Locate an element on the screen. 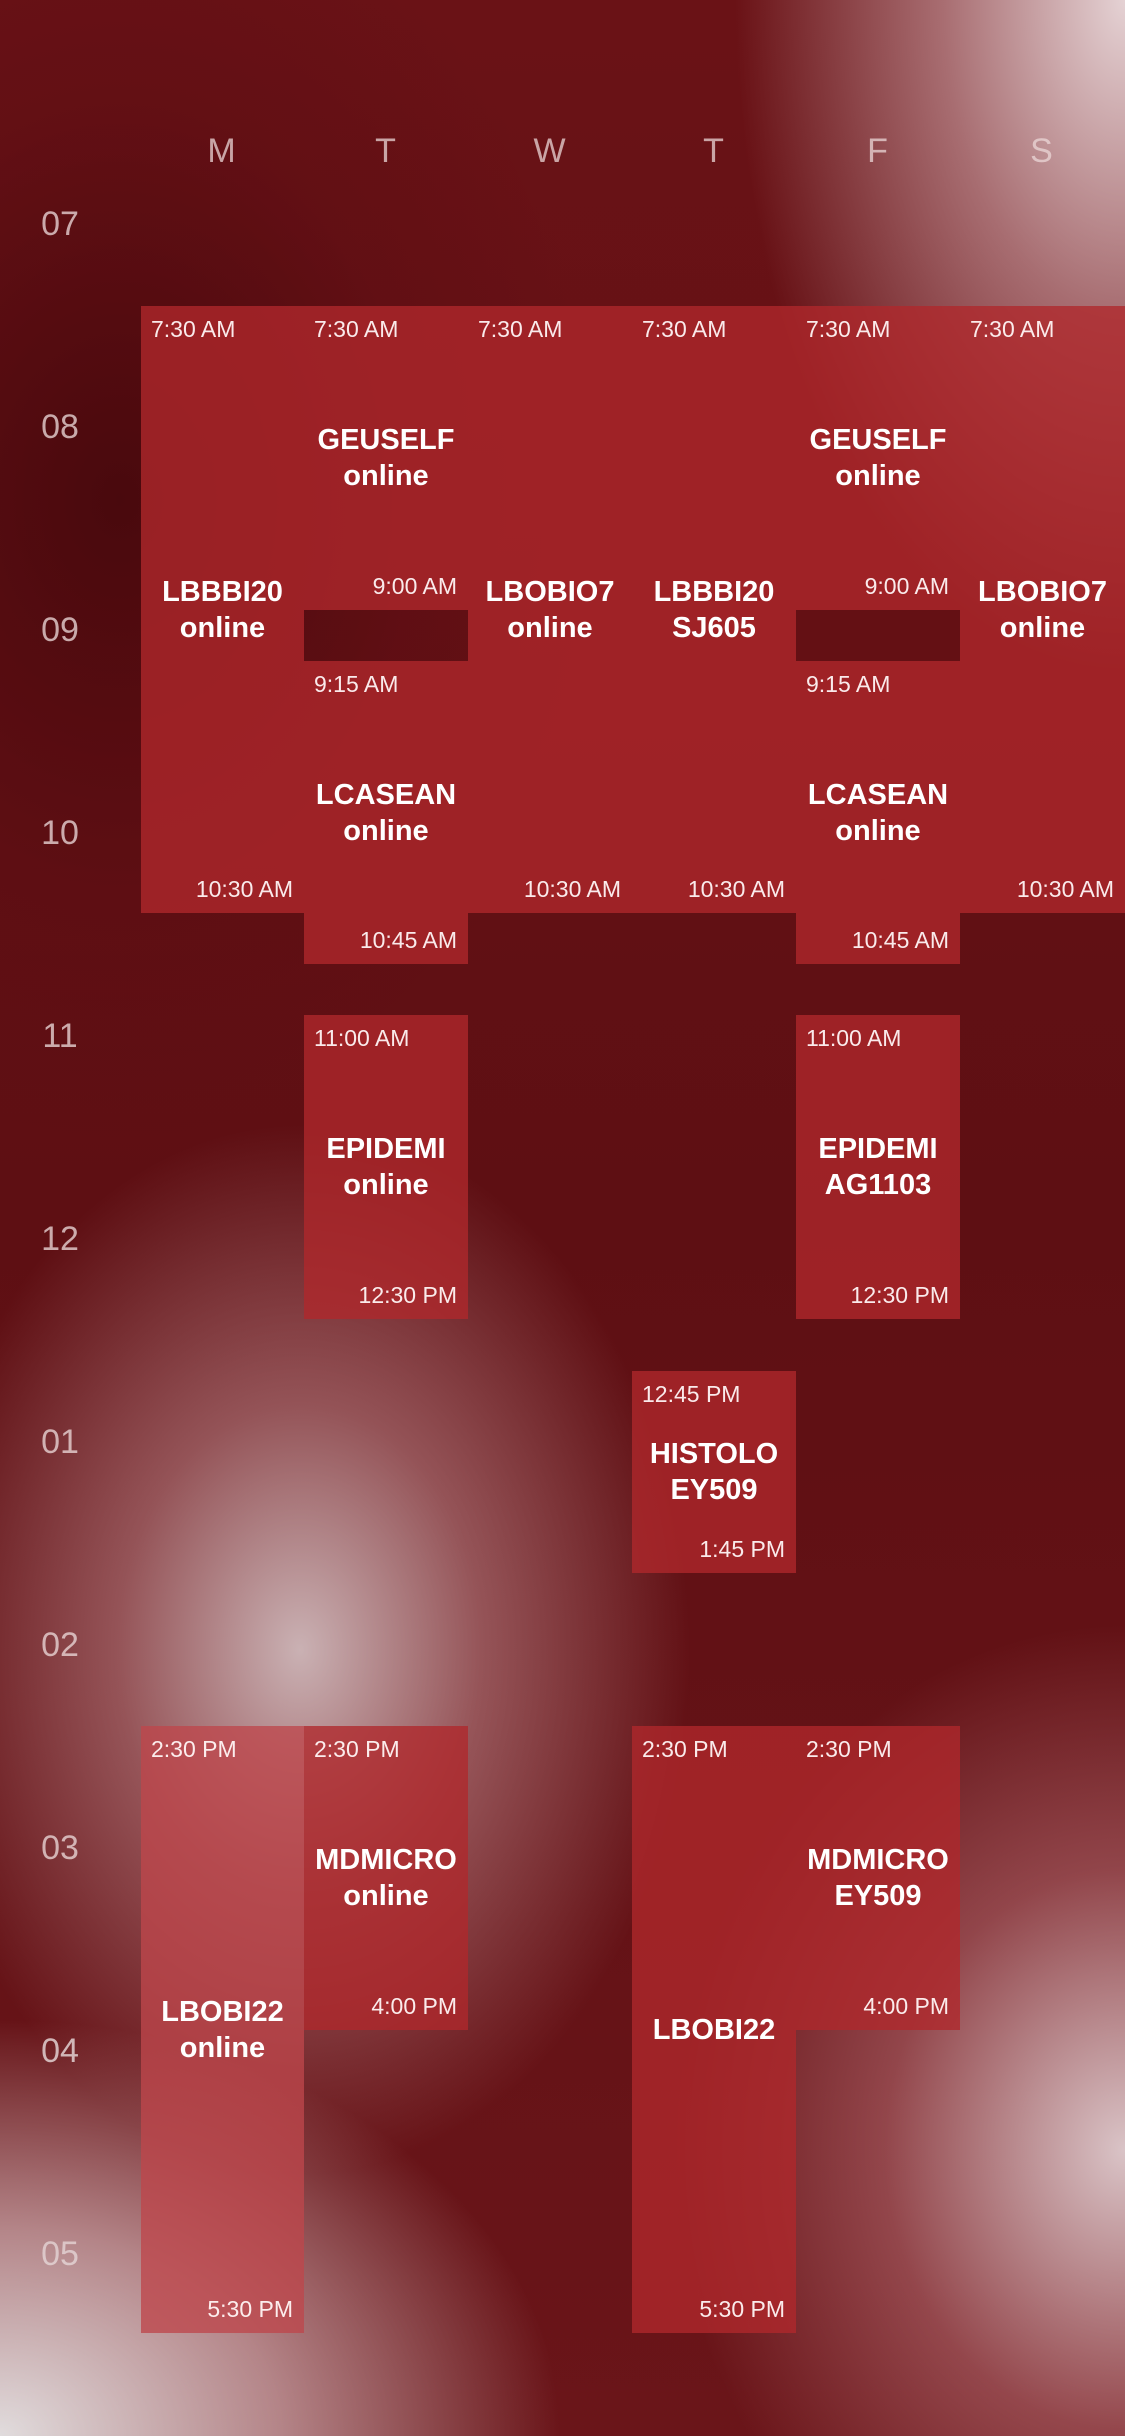  class-title: LBBBI20 SJ605 is located at coordinates (714, 609).